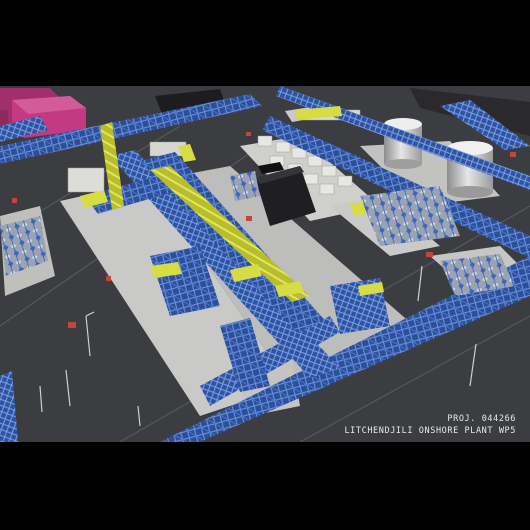 The height and width of the screenshot is (530, 530). I want to click on project-number: PROJ. 044266, so click(481, 419).